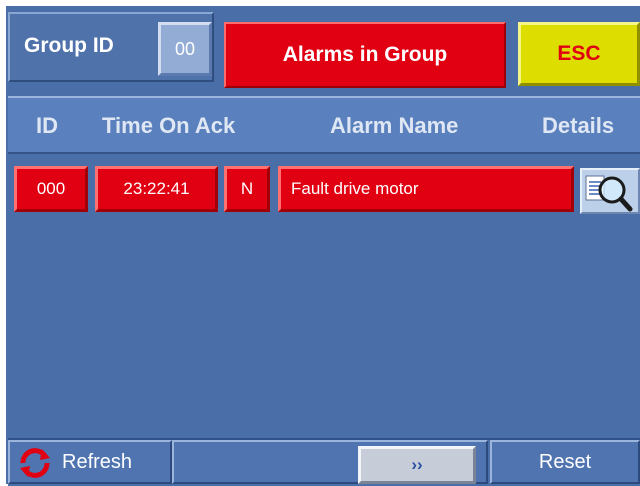  I want to click on column-header-alarm-name: Alarm Name, so click(394, 125).